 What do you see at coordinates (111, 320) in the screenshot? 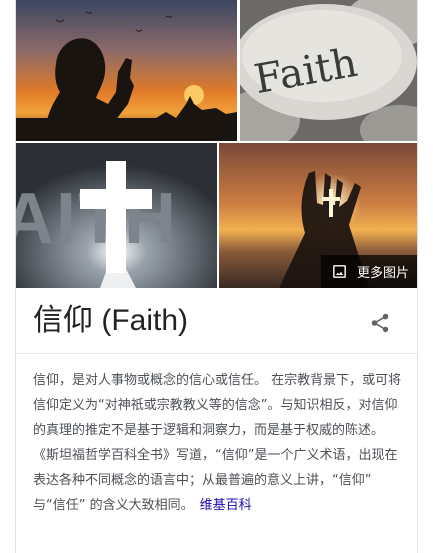
I see `entity-title: 信仰 (Faith)` at bounding box center [111, 320].